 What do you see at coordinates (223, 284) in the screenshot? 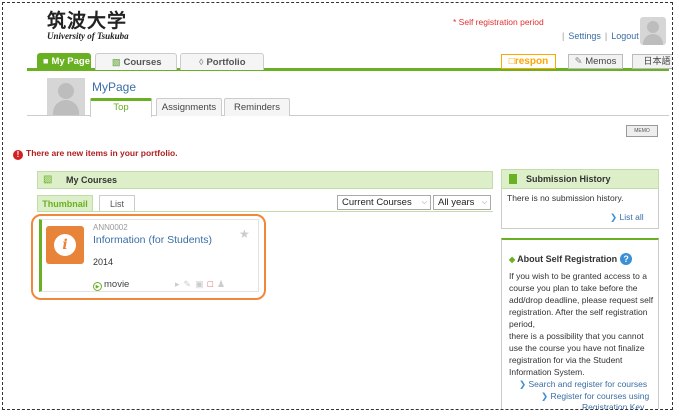
I see `members-icon: ♟` at bounding box center [223, 284].